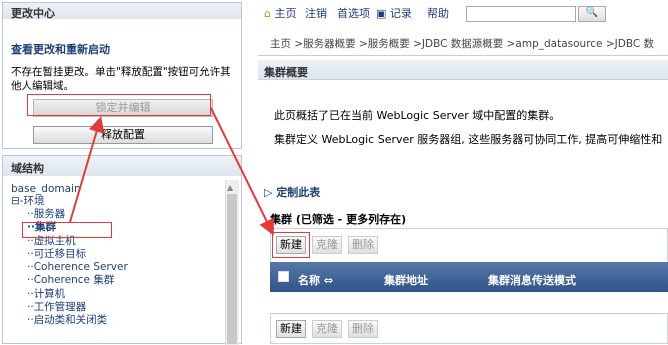 Image resolution: width=668 pixels, height=345 pixels. What do you see at coordinates (171, 171) in the screenshot?
I see `annotation-arrows` at bounding box center [171, 171].